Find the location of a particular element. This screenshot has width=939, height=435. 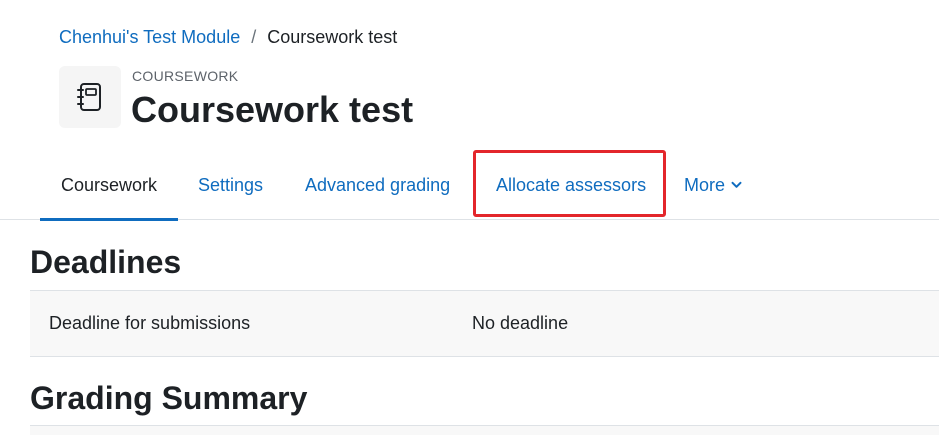

tab-label: Coursework is located at coordinates (109, 184).